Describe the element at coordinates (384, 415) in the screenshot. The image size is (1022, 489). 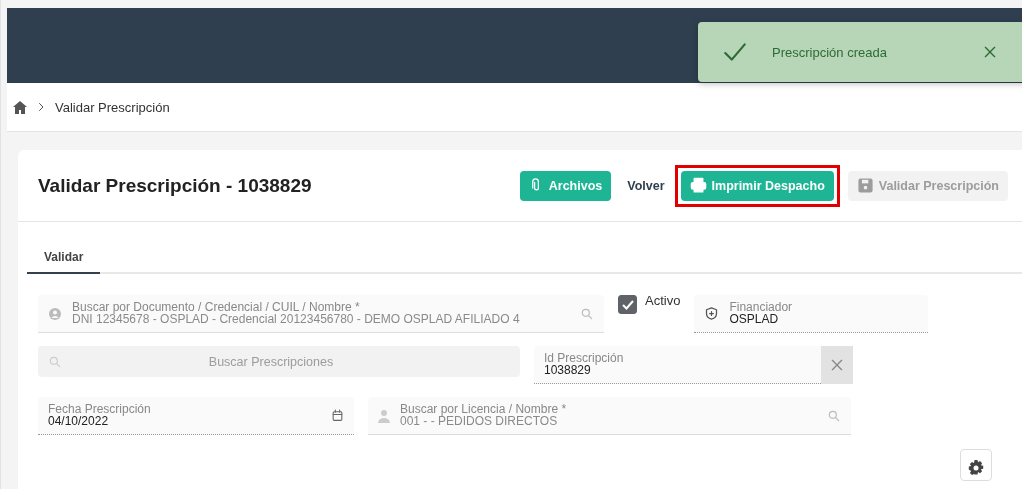
I see `person-icon` at that location.